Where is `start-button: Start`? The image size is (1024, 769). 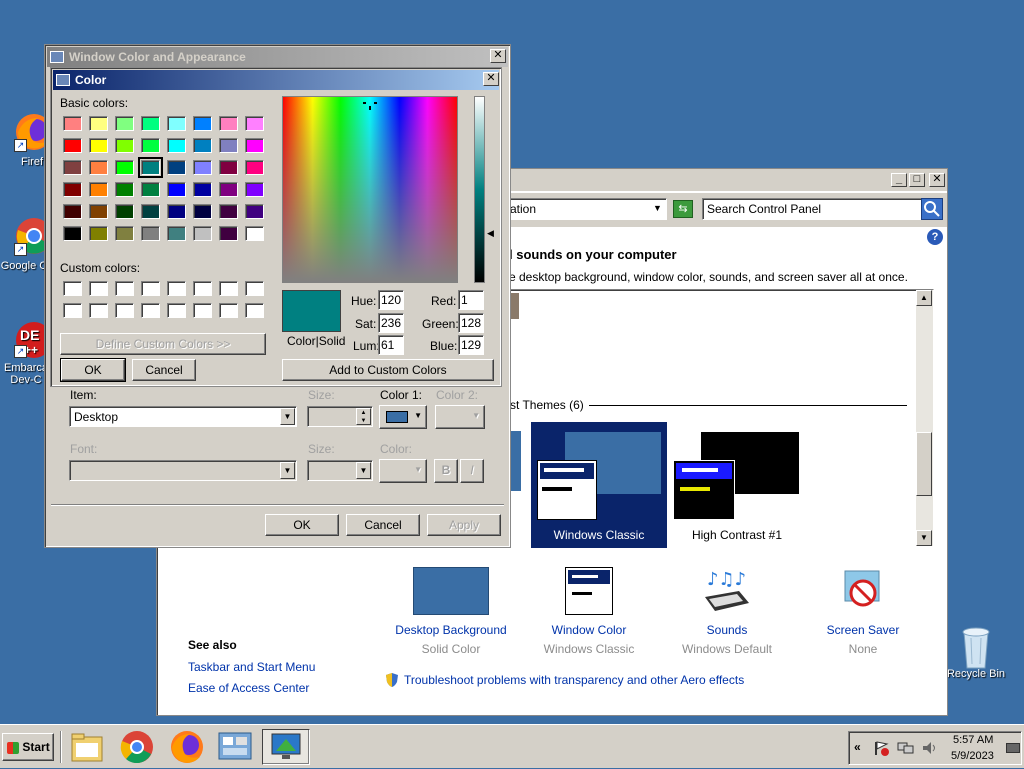
start-button: Start is located at coordinates (28, 747).